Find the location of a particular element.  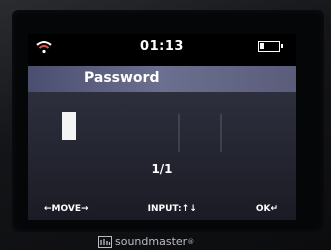

input-hint: INPUT:↑↓ is located at coordinates (172, 209).